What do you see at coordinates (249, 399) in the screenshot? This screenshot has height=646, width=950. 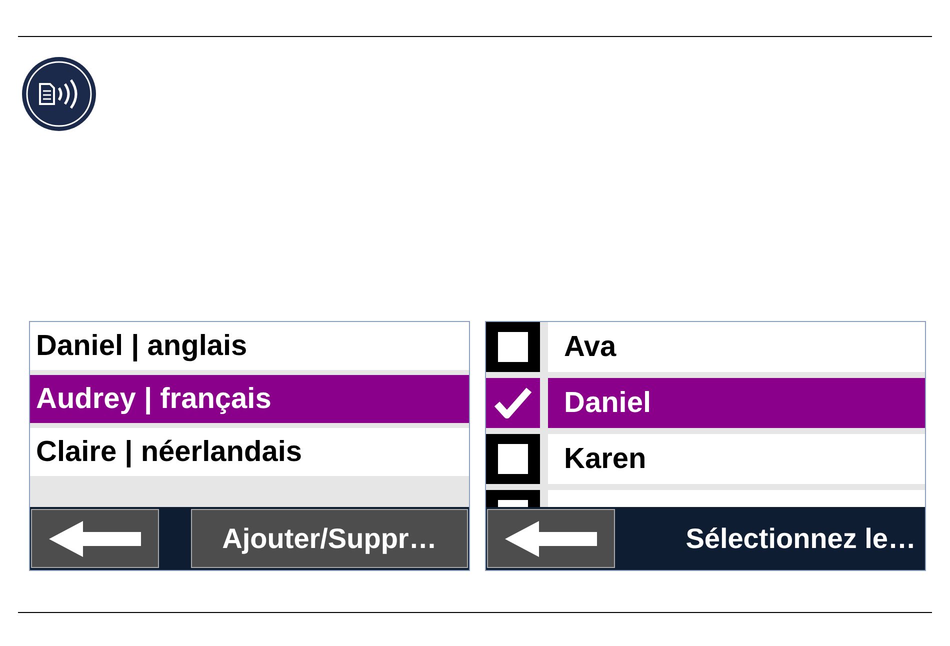 I see `voice-list-item: Audrey | français` at bounding box center [249, 399].